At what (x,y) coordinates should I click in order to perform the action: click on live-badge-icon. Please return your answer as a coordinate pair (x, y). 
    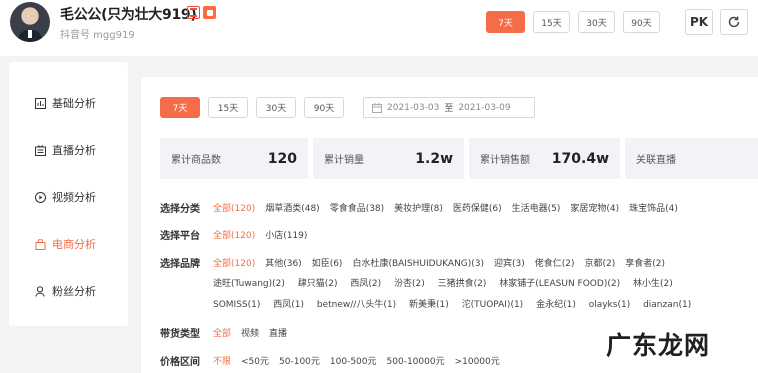
    Looking at the image, I should click on (209, 12).